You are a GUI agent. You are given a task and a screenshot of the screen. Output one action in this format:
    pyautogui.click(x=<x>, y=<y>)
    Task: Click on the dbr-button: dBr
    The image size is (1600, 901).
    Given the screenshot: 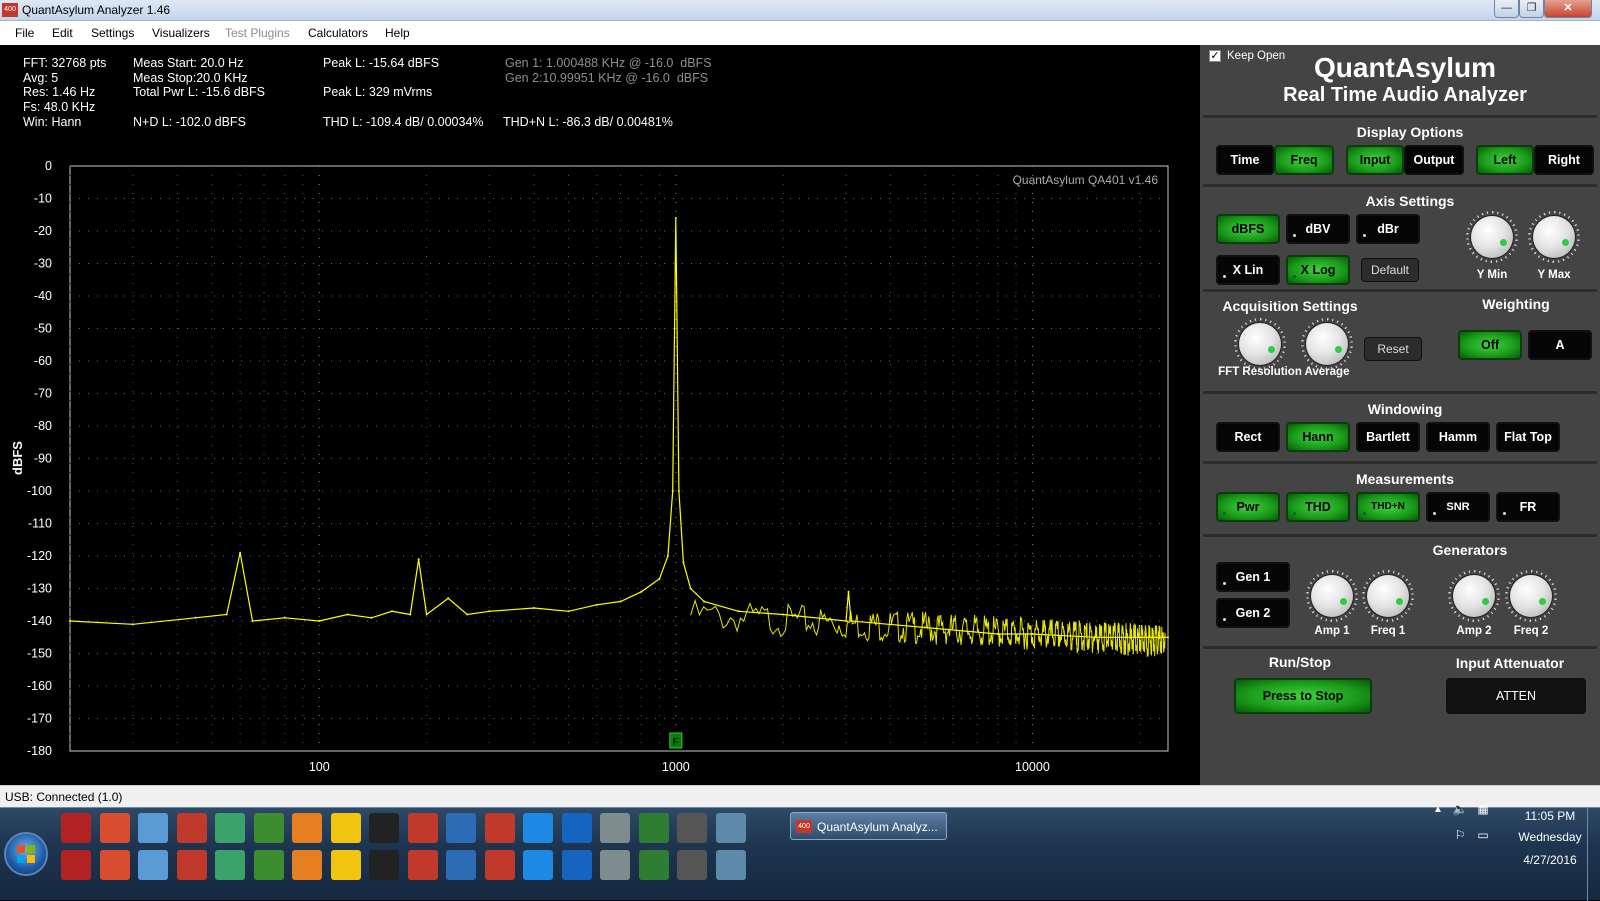 What is the action you would take?
    pyautogui.click(x=1388, y=229)
    